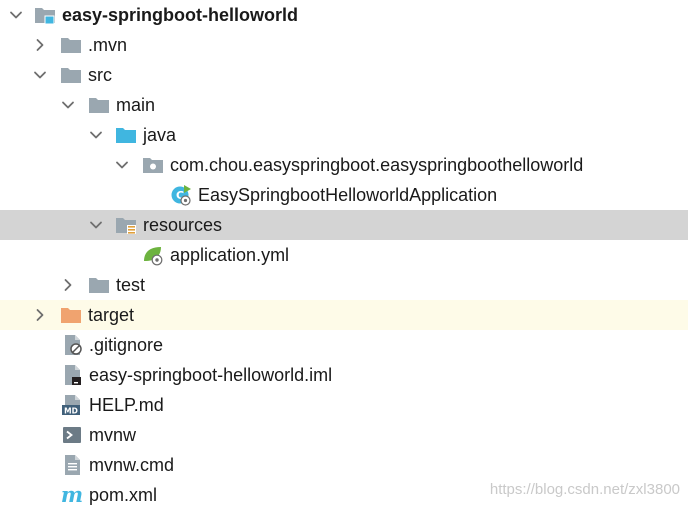 The image size is (688, 510). Describe the element at coordinates (126, 345) in the screenshot. I see `tree-label-gitignore: .gitignore` at that location.